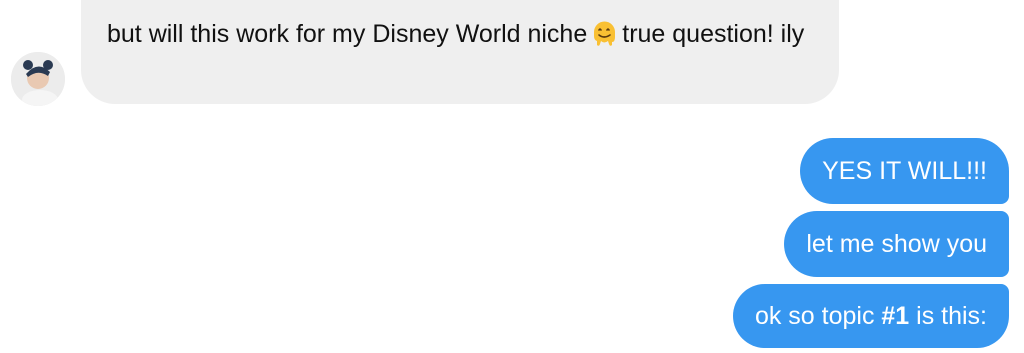  I want to click on outgoing-text-1: YES IT WILL!!!, so click(904, 171).